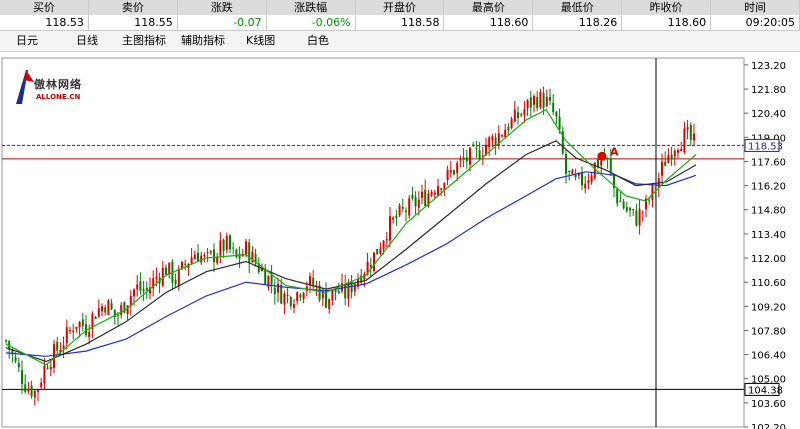 The height and width of the screenshot is (429, 800). I want to click on quote-header-time: 时间, so click(755, 7).